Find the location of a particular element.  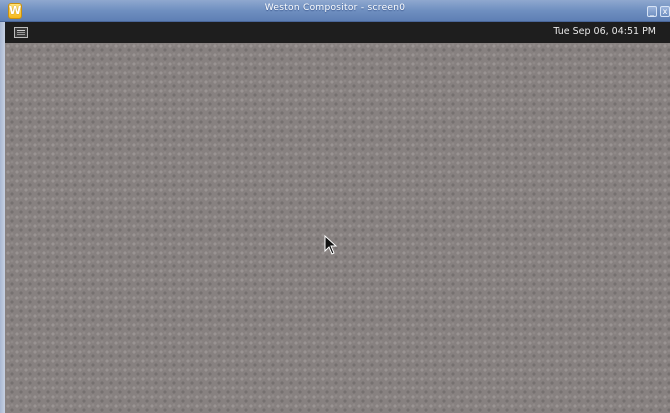

window-title: Weston Compositor - screen0 is located at coordinates (335, 8).